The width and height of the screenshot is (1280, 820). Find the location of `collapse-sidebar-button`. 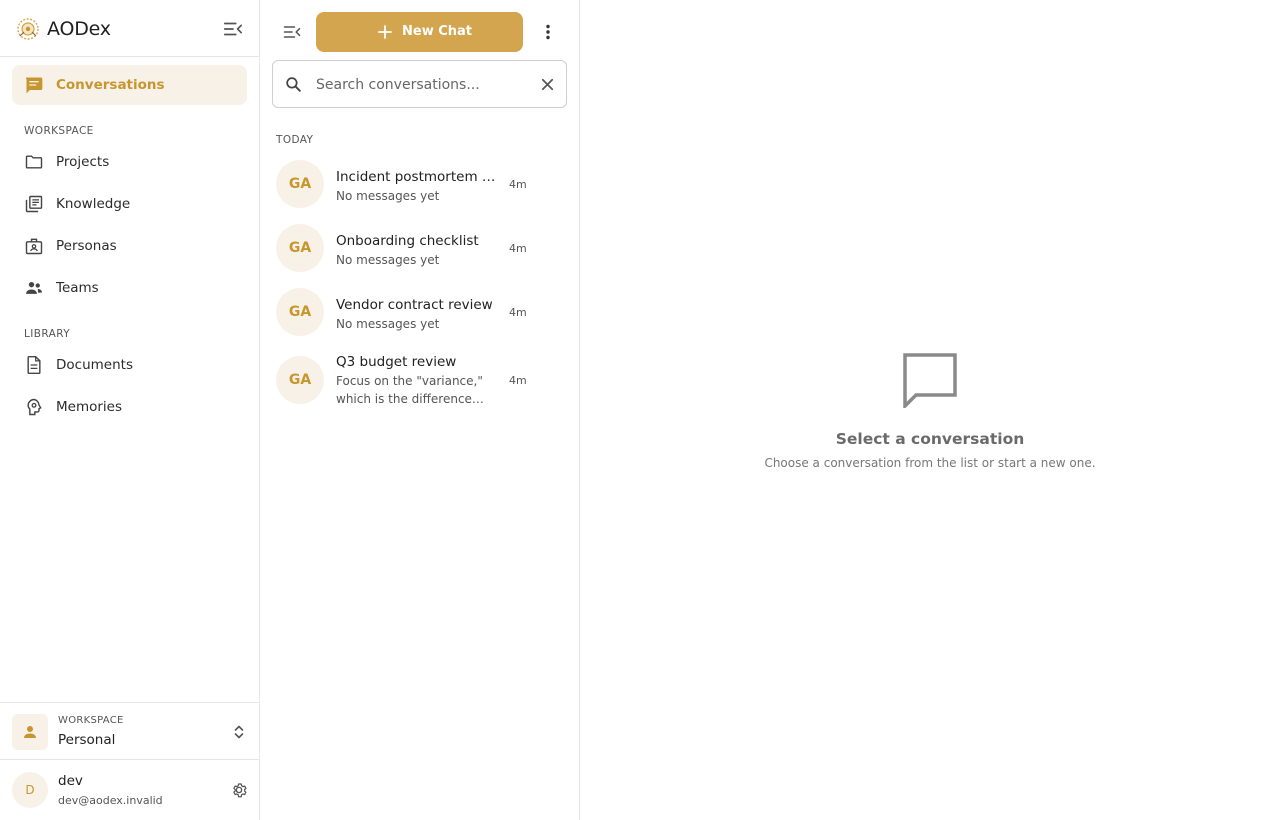

collapse-sidebar-button is located at coordinates (233, 29).